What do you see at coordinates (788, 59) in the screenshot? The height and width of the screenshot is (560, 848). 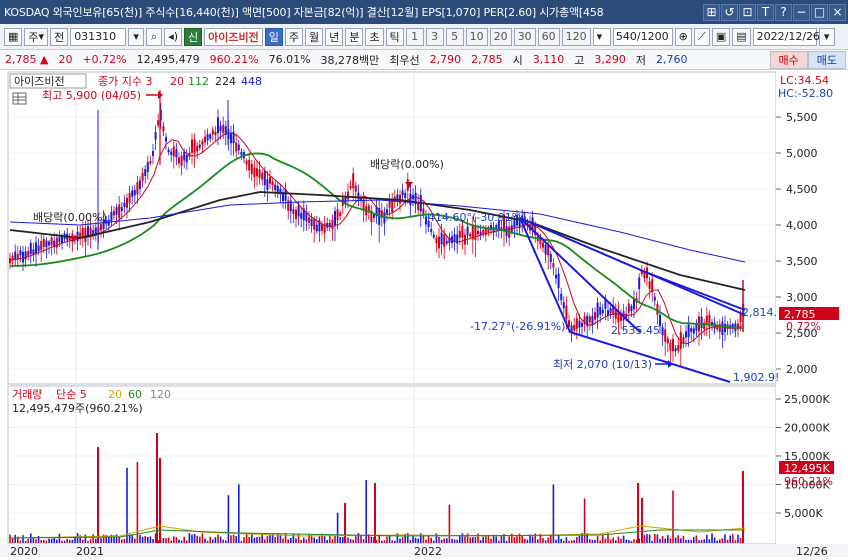 I see `buy-button: 매수` at bounding box center [788, 59].